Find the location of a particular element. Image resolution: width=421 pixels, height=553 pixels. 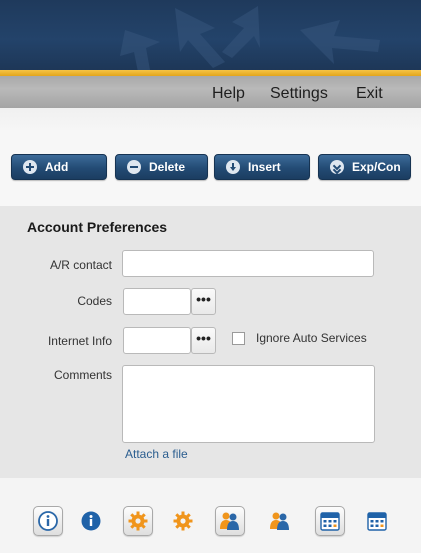

settings-button-plain is located at coordinates (183, 521).